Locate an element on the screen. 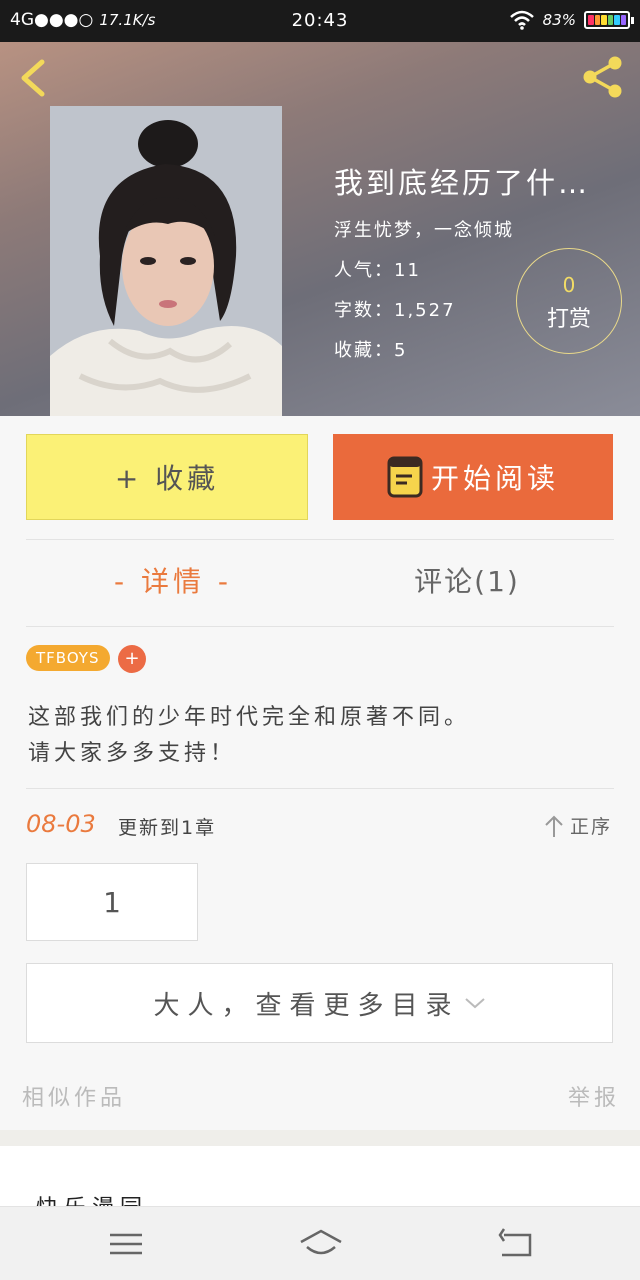  more-chapters-label: 大人，查看更多目录 is located at coordinates (306, 1005).